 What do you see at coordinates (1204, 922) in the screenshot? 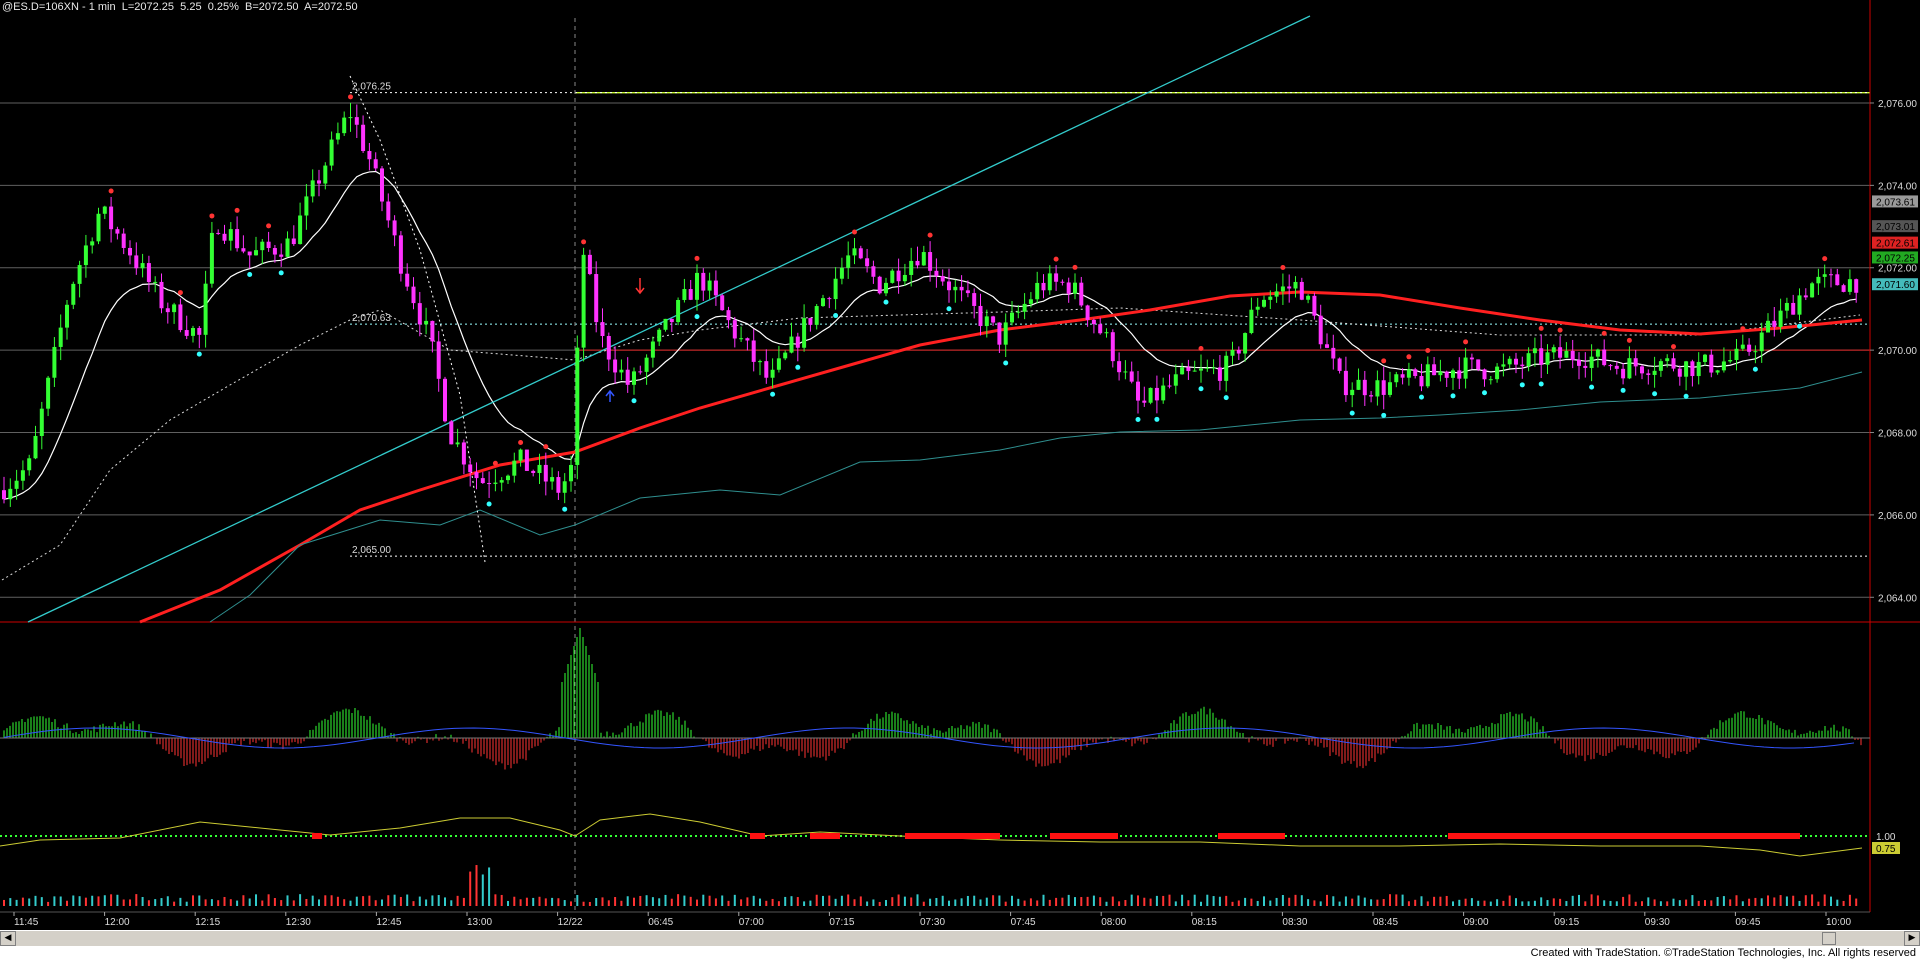
I see `time-tick-label: 08:15` at bounding box center [1204, 922].